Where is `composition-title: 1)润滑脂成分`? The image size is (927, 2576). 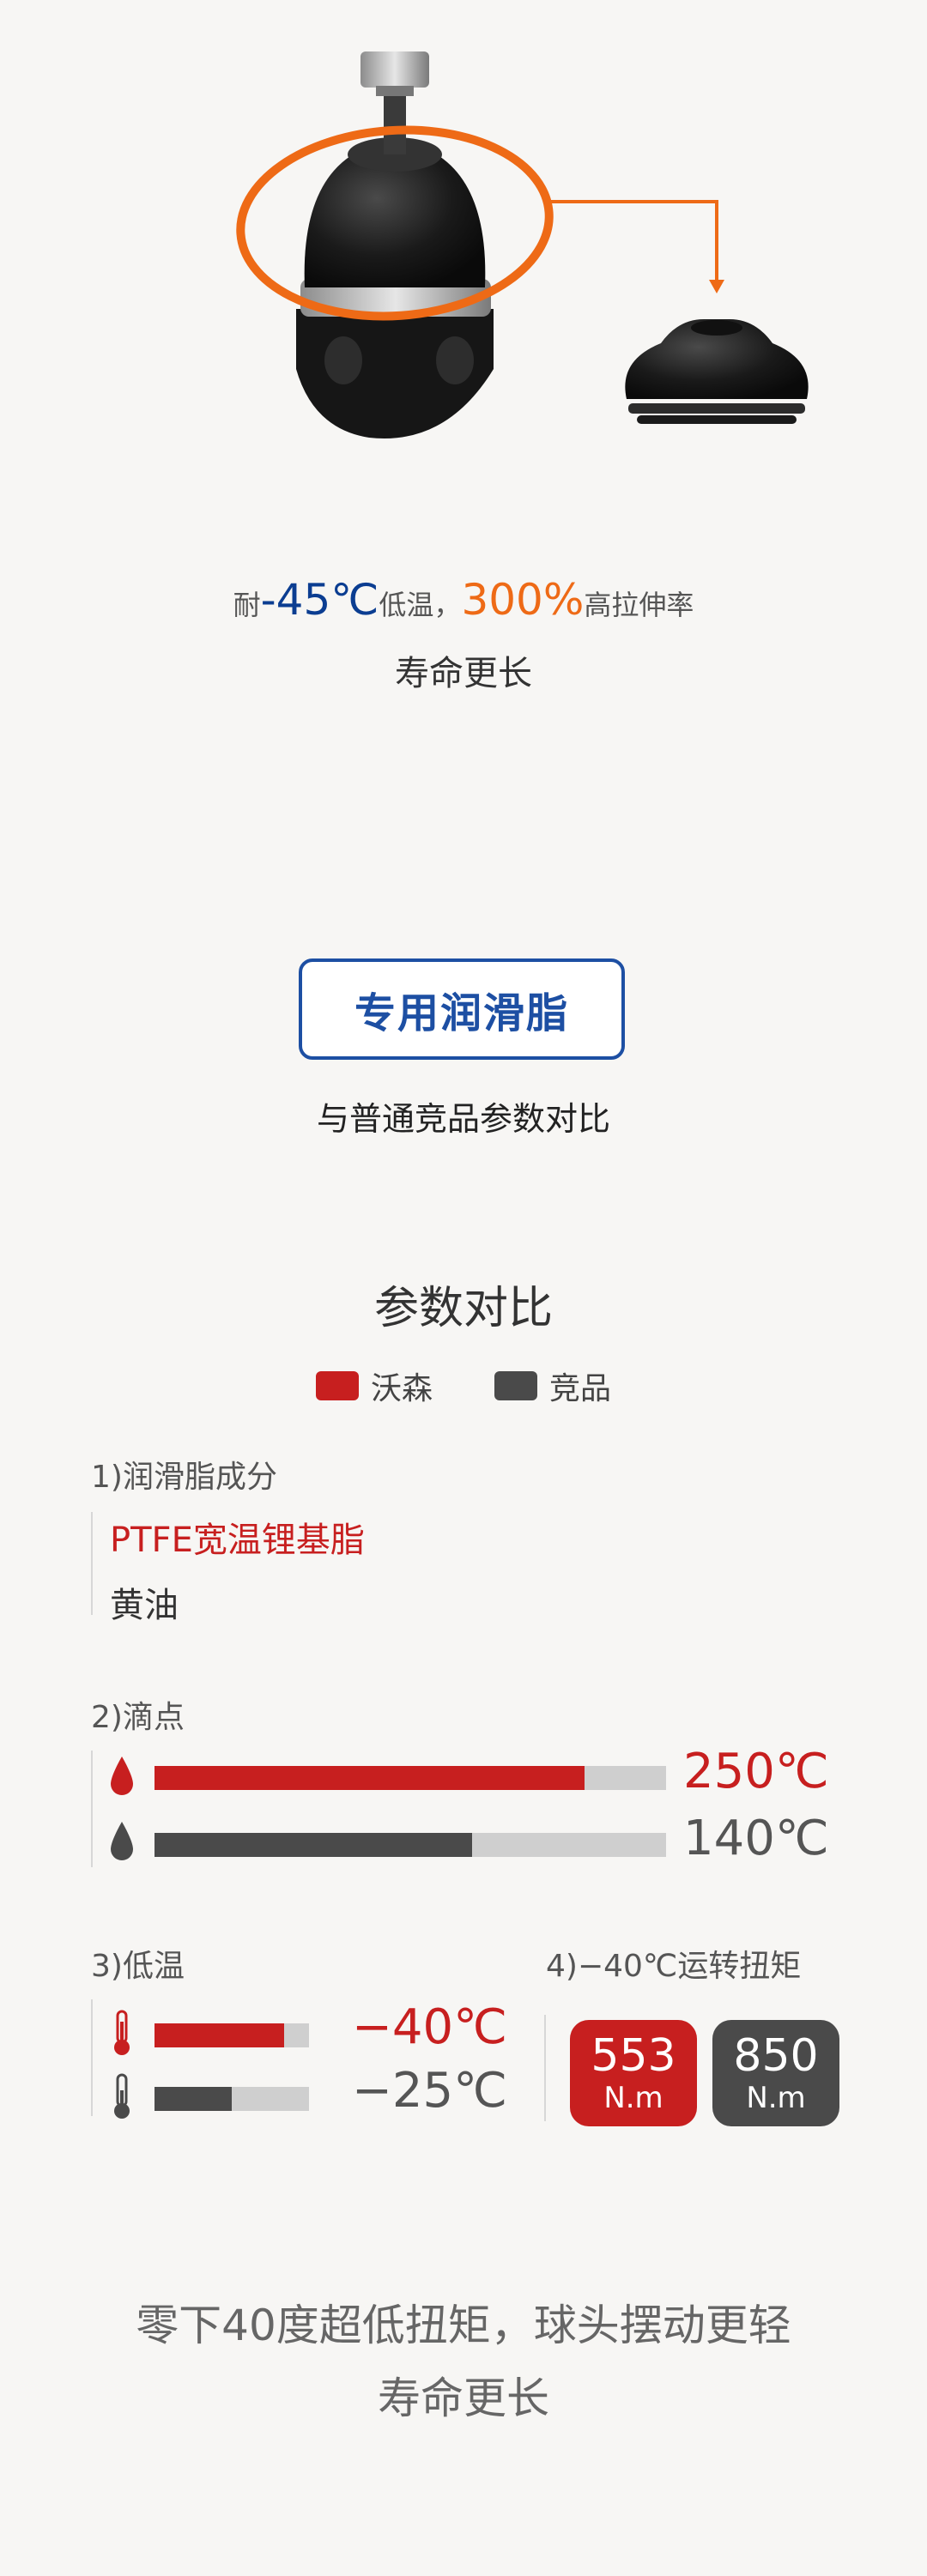 composition-title: 1)润滑脂成分 is located at coordinates (184, 1477).